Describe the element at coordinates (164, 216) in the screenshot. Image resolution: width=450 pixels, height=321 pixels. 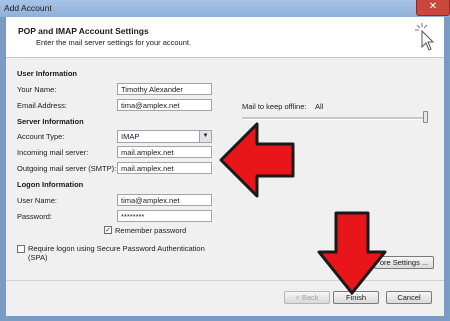
I see `password-input: ********` at that location.